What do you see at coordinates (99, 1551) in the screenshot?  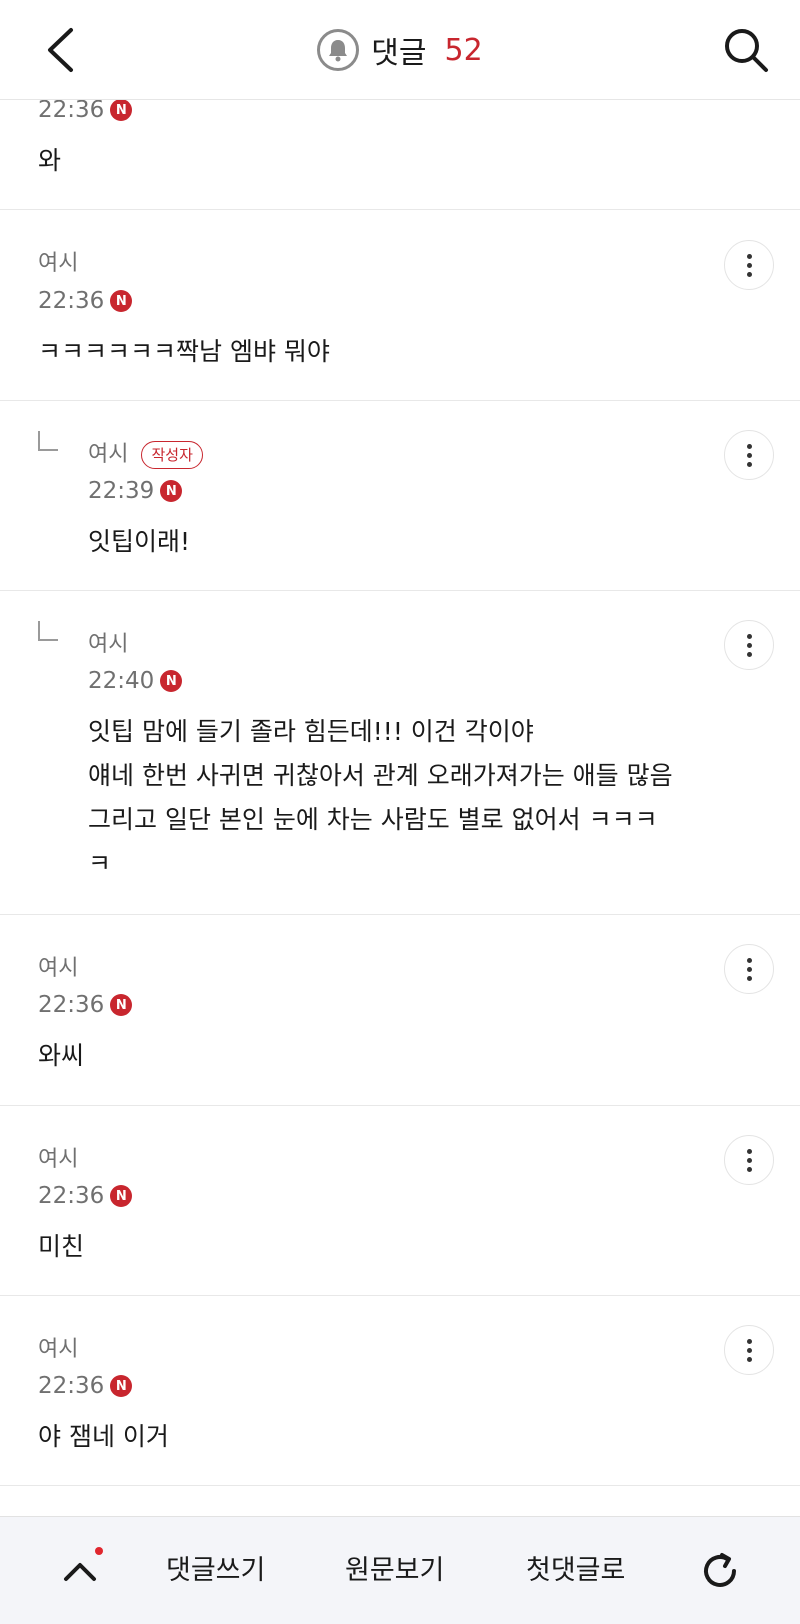 I see `notification-dot` at bounding box center [99, 1551].